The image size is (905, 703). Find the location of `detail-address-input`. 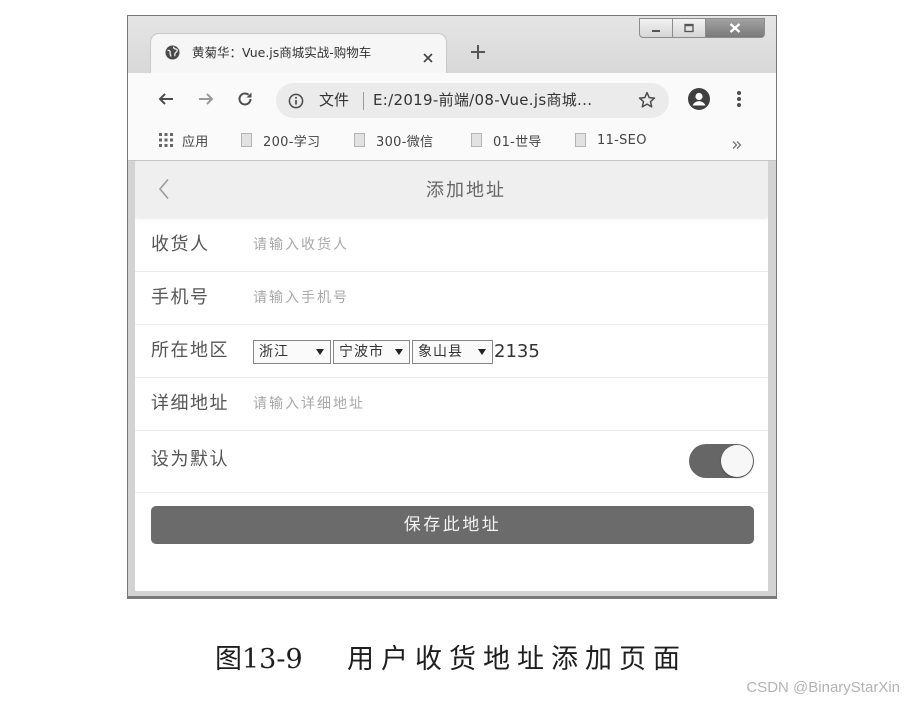

detail-address-input is located at coordinates (463, 404).